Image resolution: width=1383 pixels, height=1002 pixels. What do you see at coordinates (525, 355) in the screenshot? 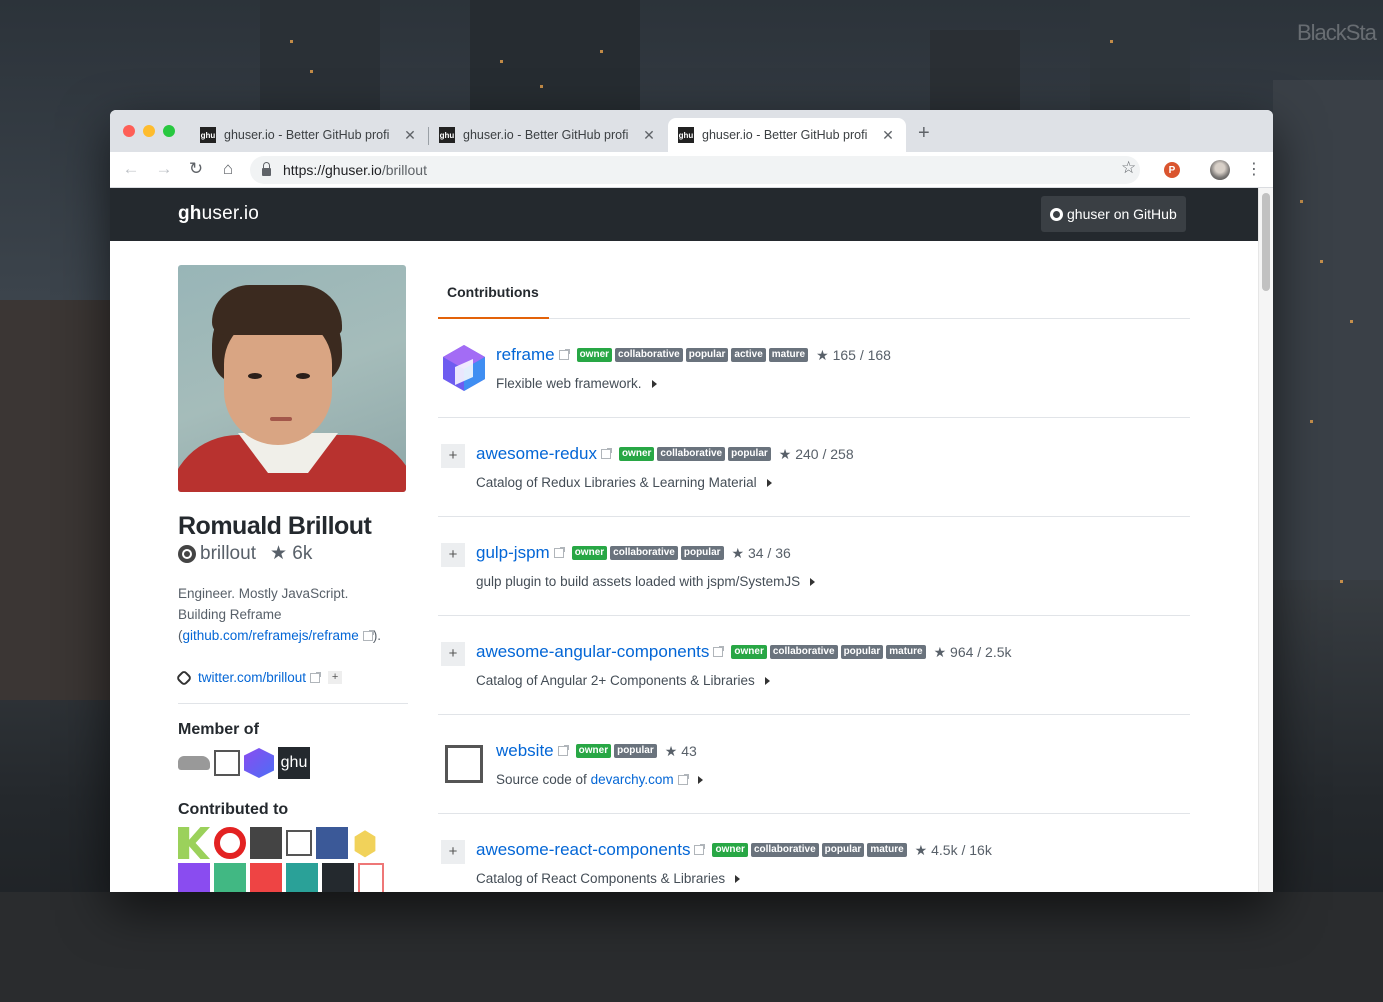
I see `repo-link: reframe` at bounding box center [525, 355].